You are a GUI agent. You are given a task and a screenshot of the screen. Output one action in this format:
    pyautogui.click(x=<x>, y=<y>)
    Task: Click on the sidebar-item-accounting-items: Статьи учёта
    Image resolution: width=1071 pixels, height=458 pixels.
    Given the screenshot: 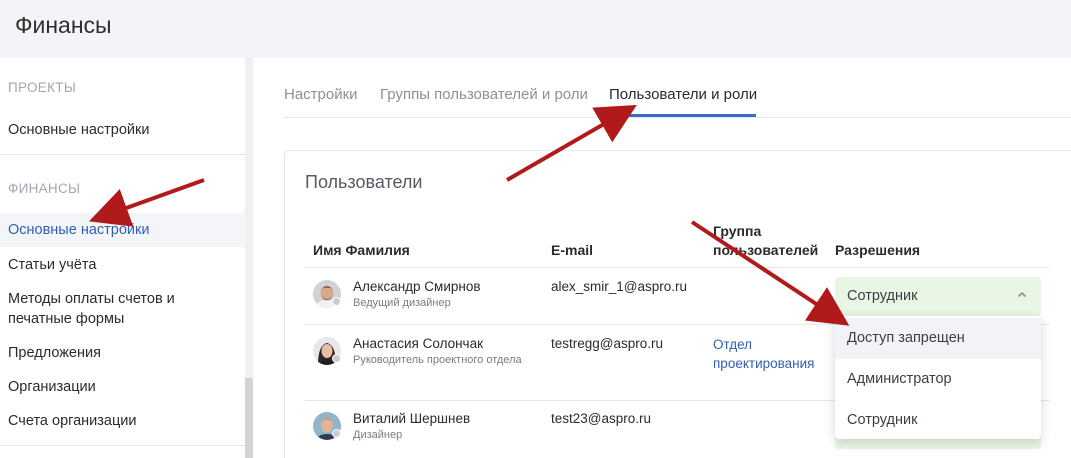 What is the action you would take?
    pyautogui.click(x=122, y=265)
    